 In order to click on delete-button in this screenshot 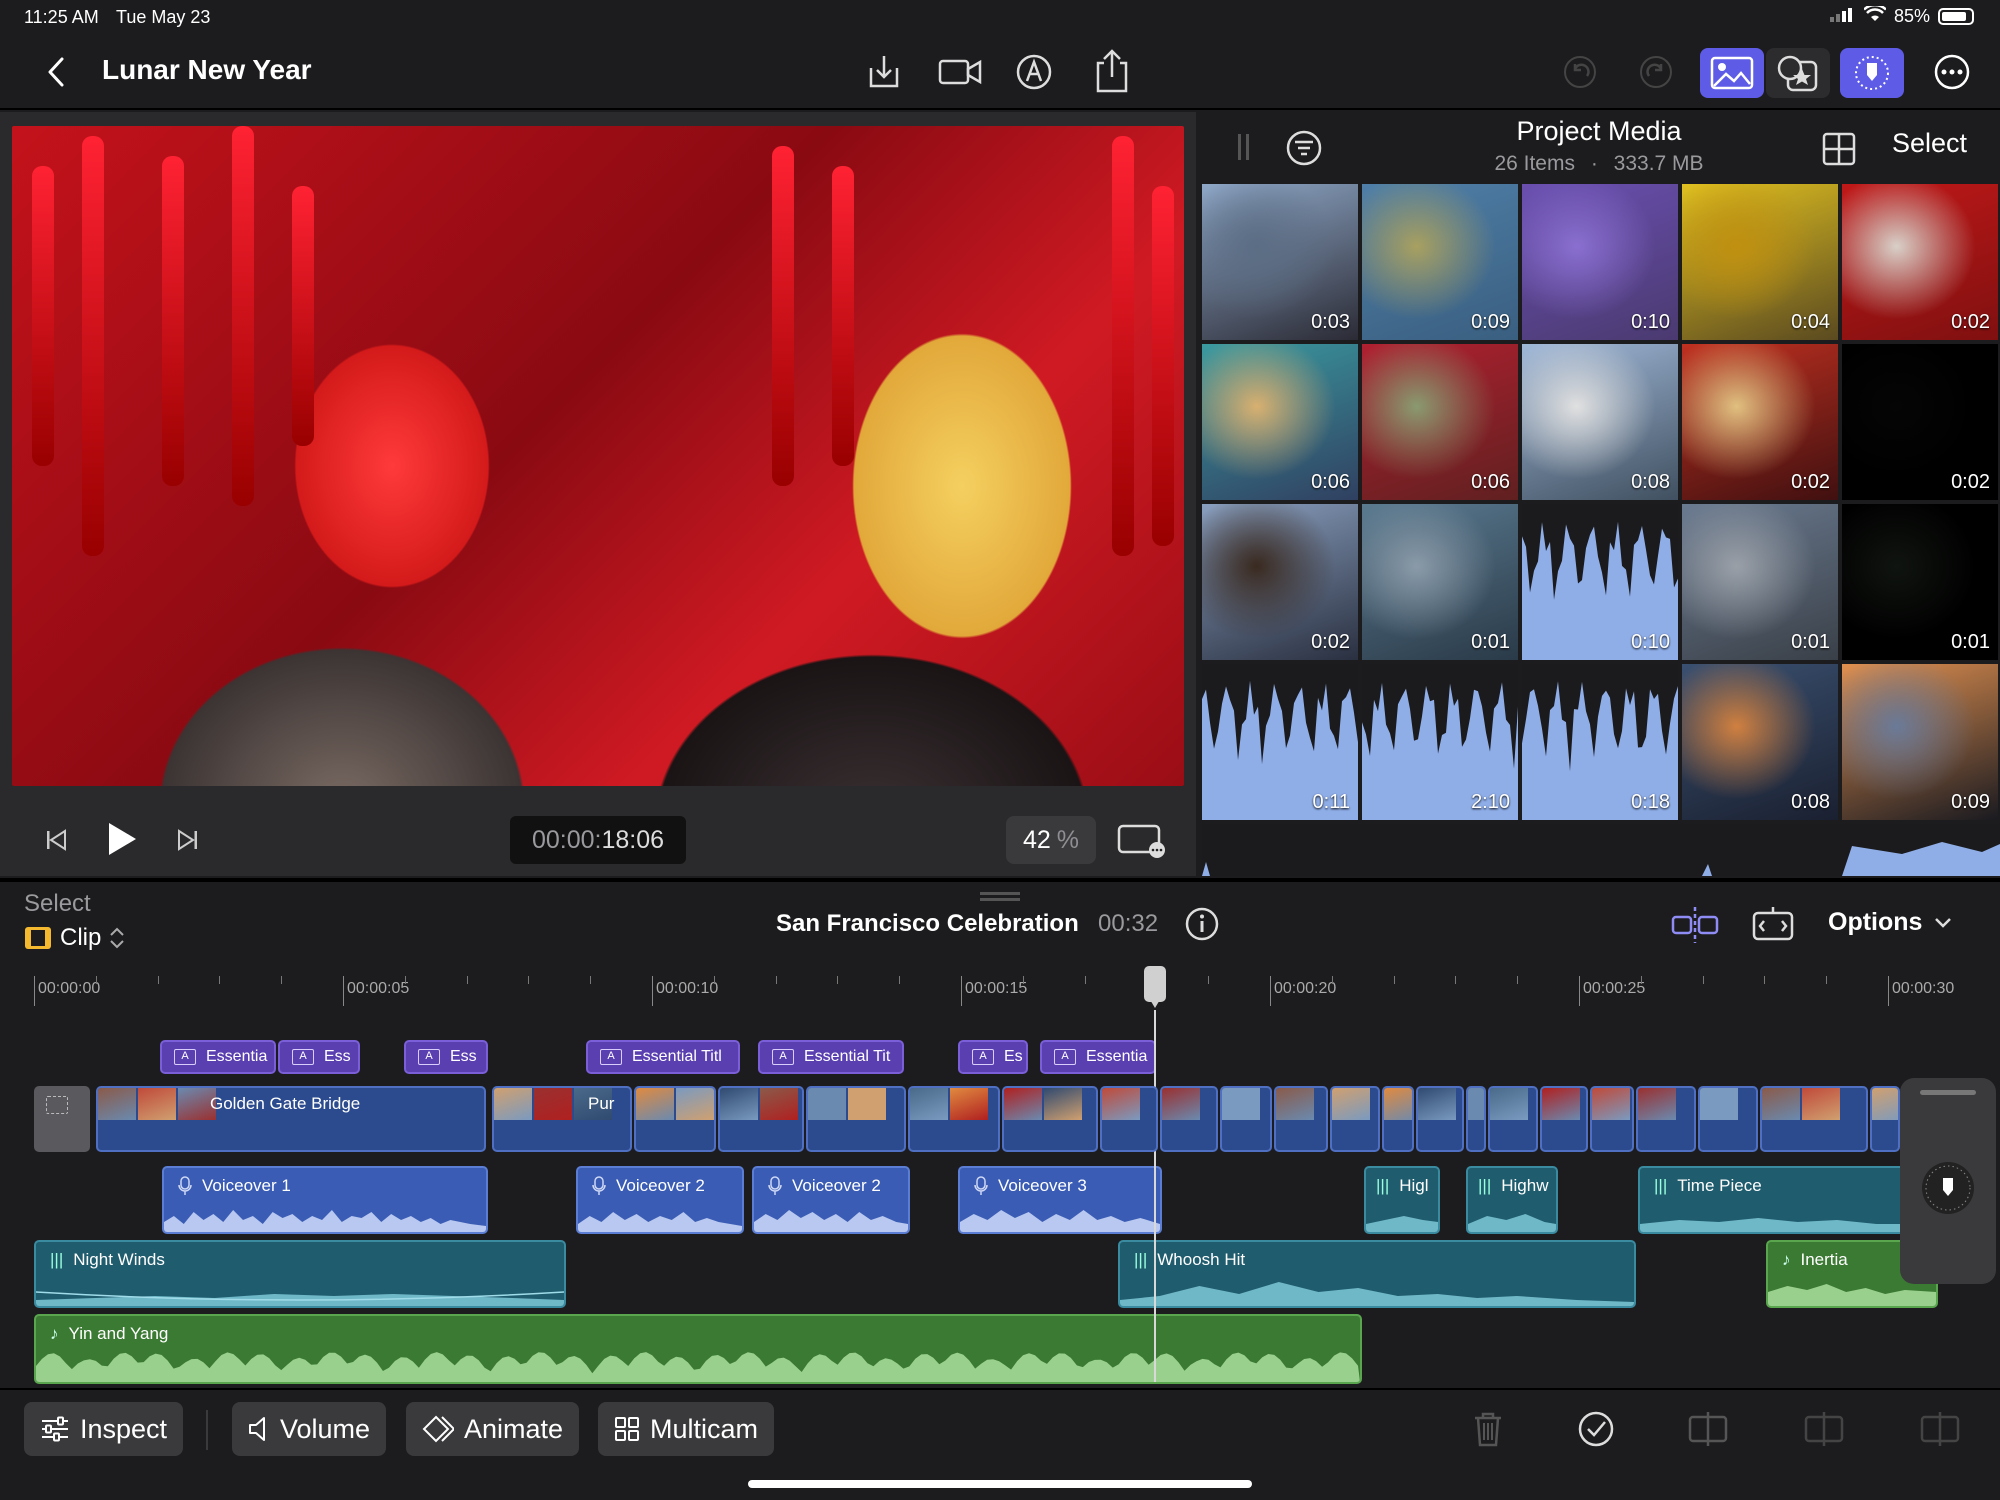, I will do `click(1488, 1429)`.